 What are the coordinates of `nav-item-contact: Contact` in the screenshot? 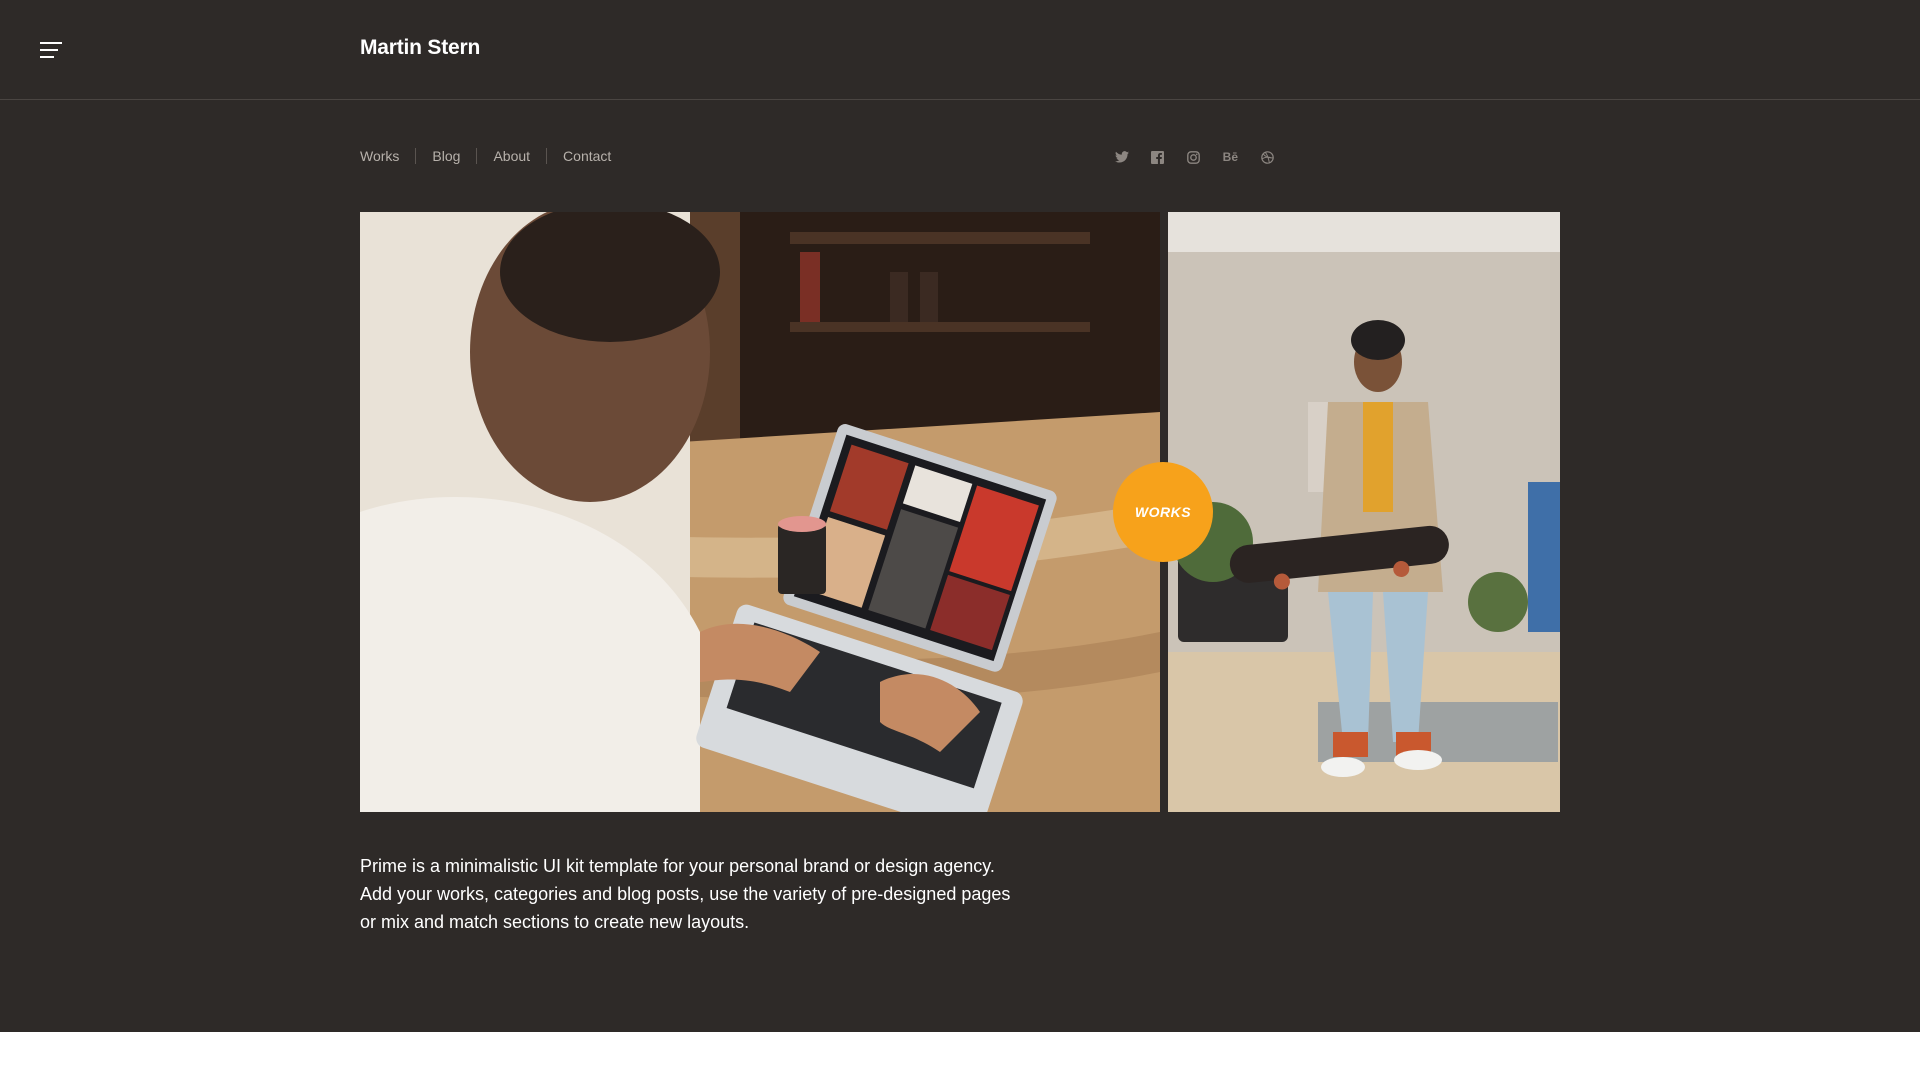 It's located at (587, 156).